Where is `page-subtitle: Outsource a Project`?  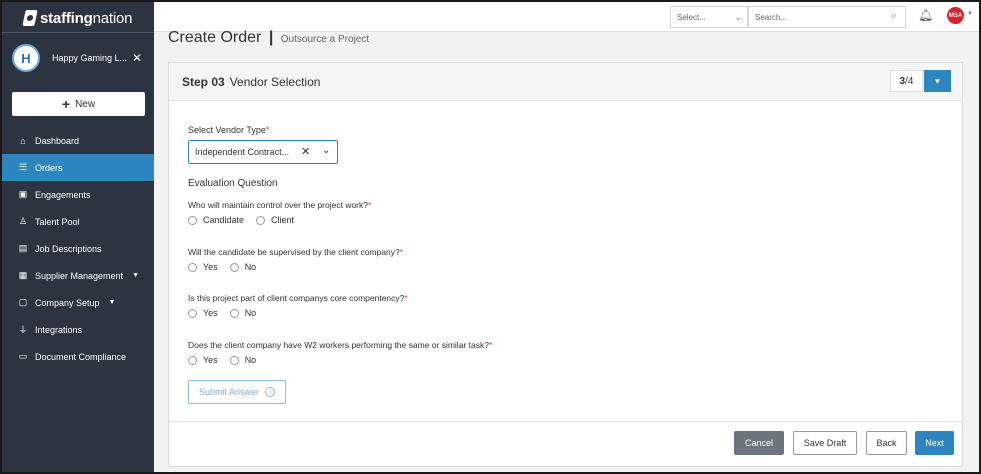
page-subtitle: Outsource a Project is located at coordinates (325, 39).